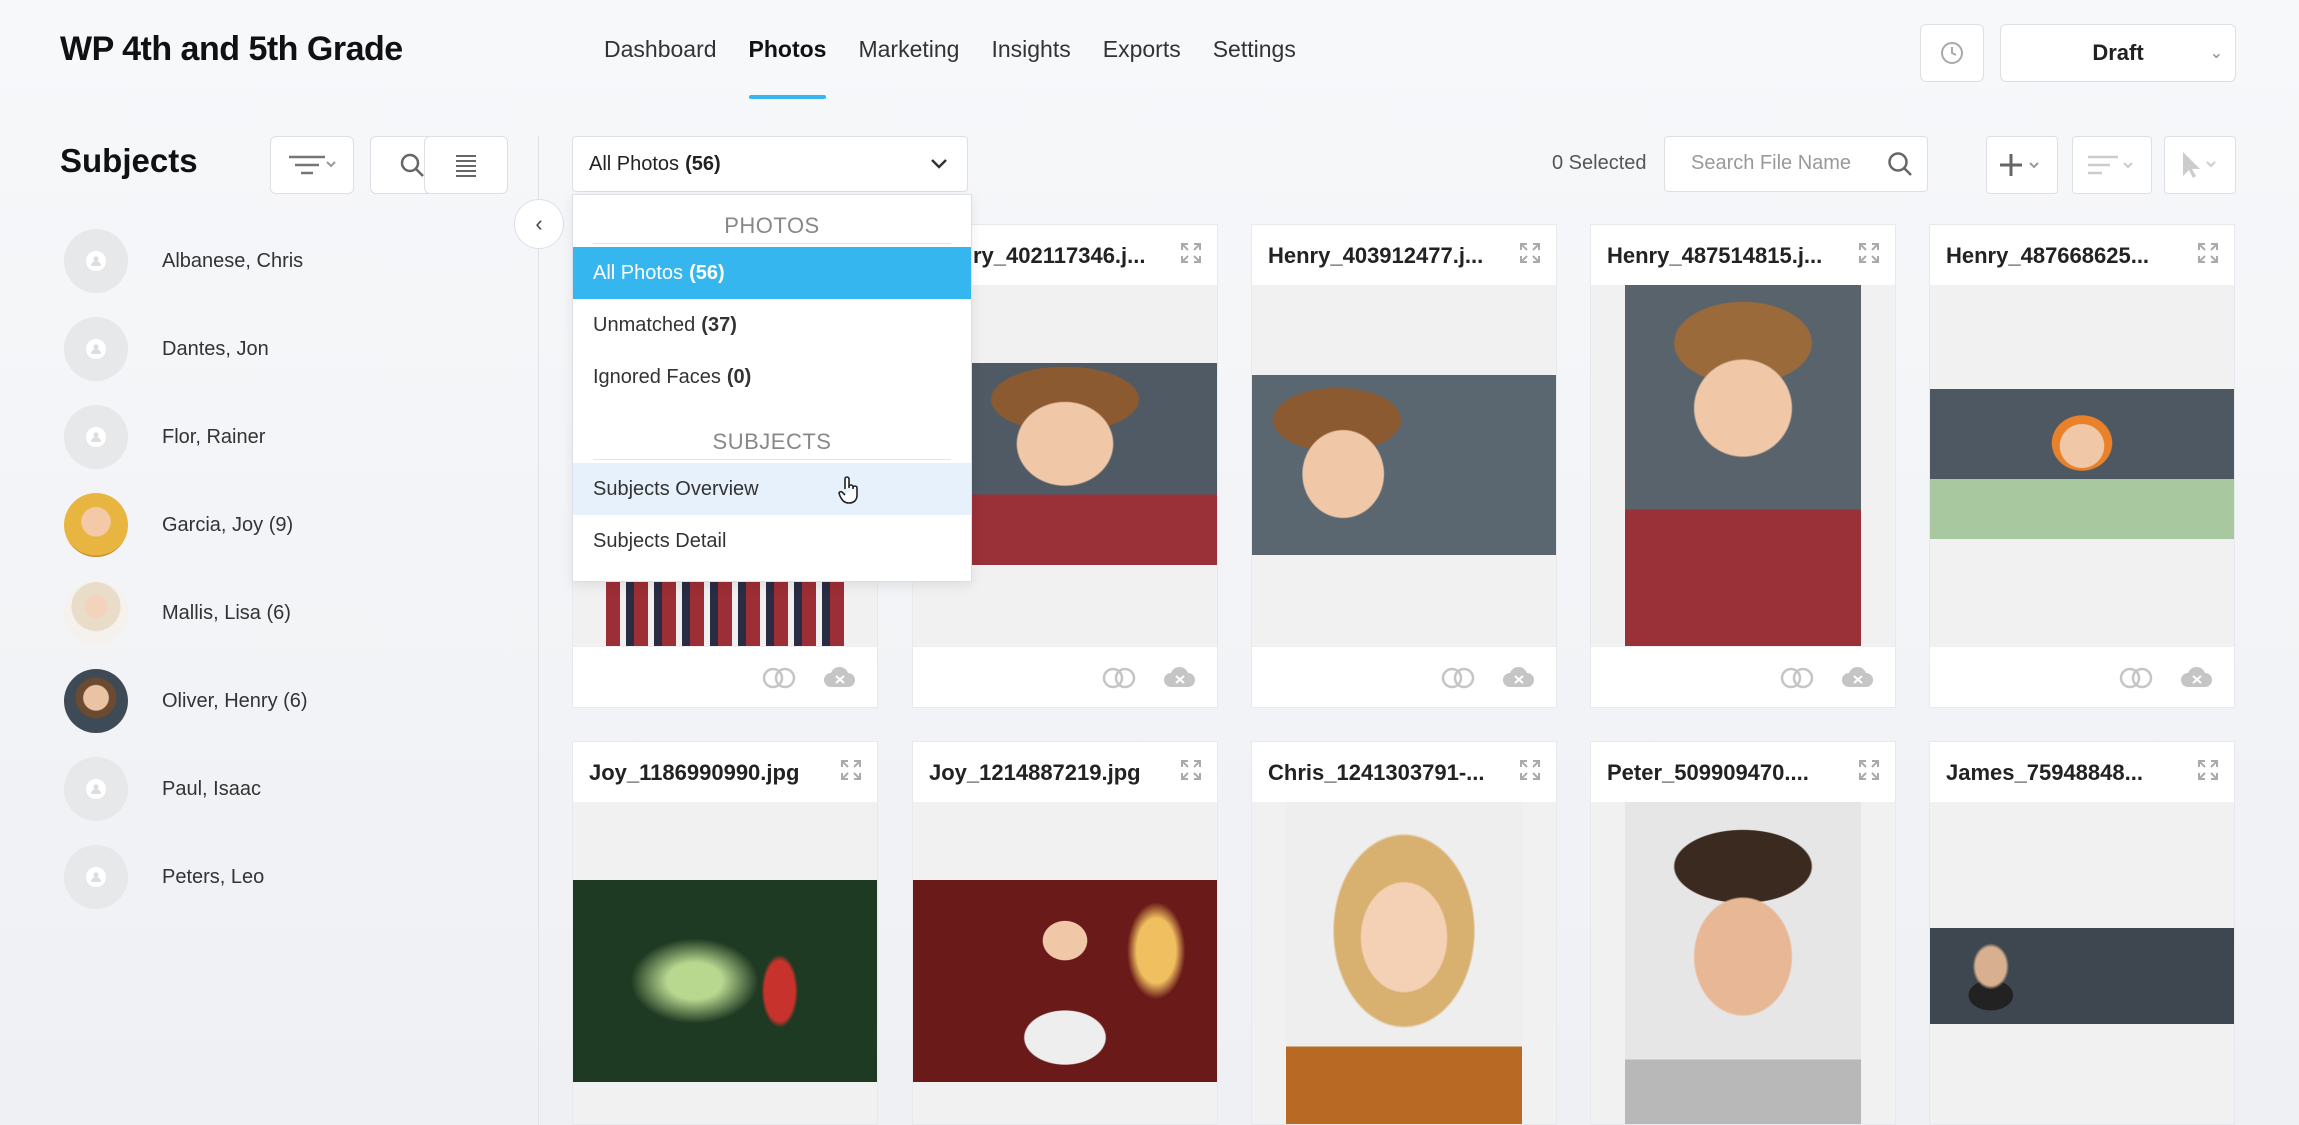 Image resolution: width=2299 pixels, height=1125 pixels. What do you see at coordinates (657, 376) in the screenshot?
I see `menu-item-label: Ignored Faces` at bounding box center [657, 376].